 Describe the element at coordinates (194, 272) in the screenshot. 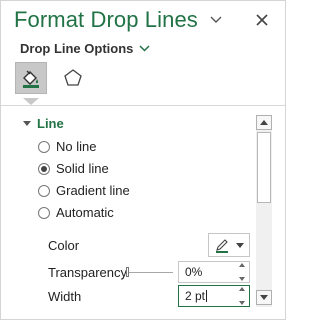

I see `transparency-value: 0%` at that location.